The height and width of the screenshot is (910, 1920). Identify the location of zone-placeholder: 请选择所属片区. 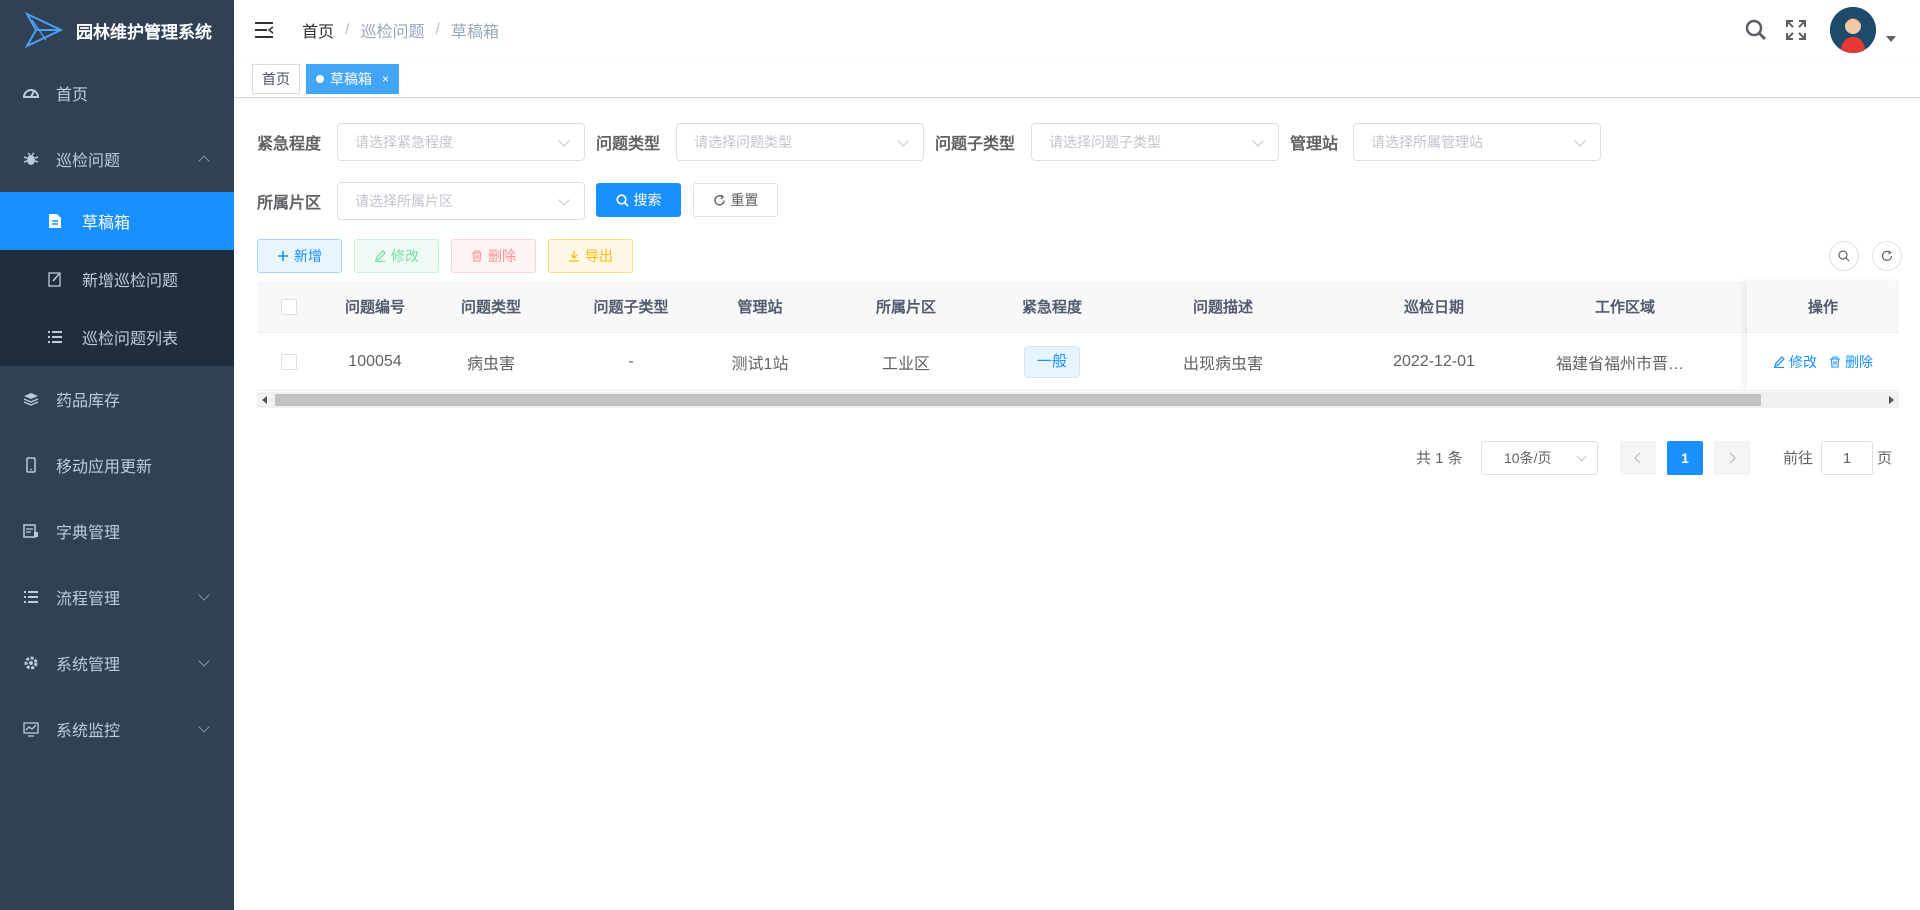
(404, 201).